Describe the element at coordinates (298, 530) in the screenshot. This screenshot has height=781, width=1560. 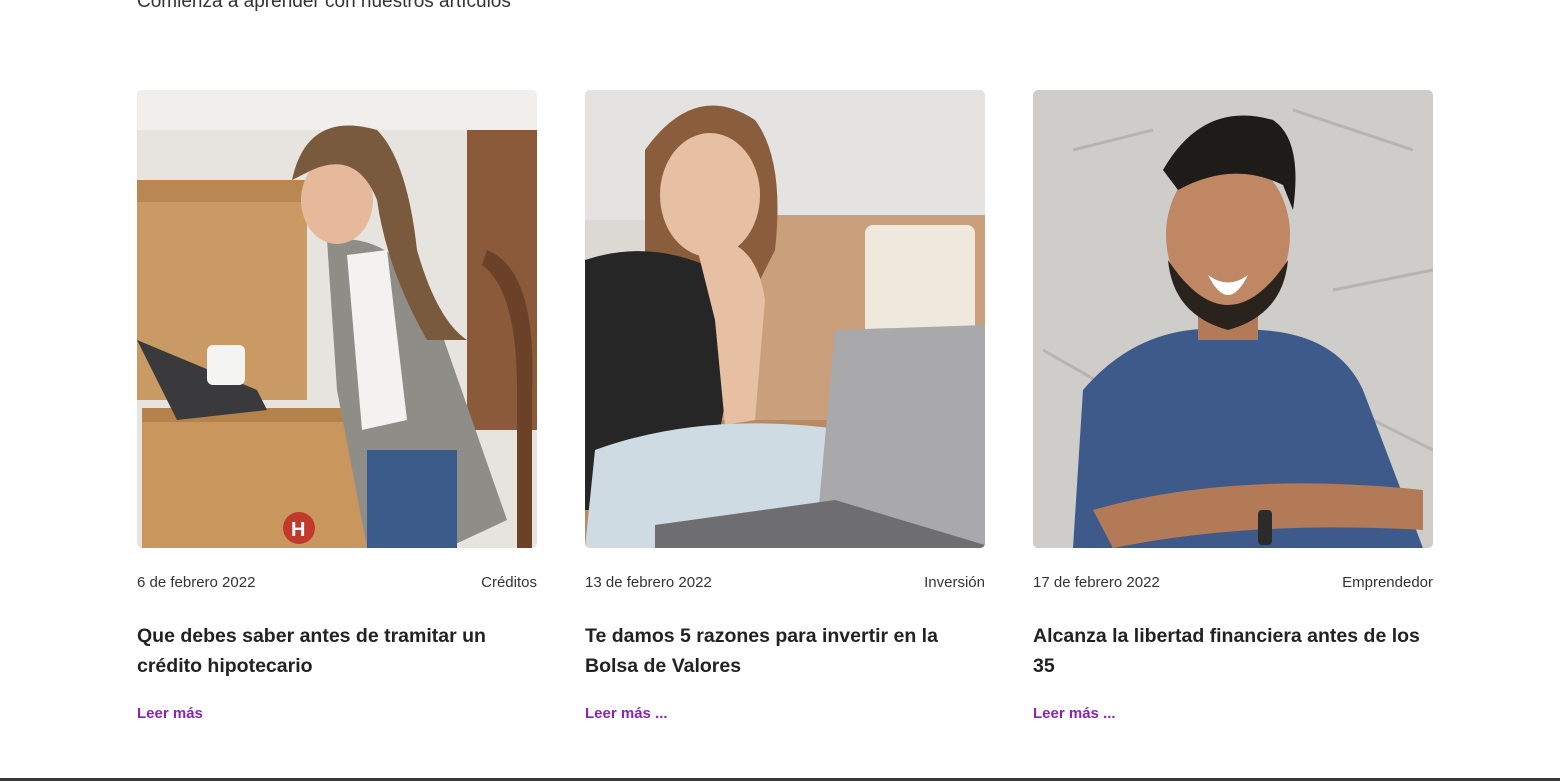
I see `svg-text: H` at that location.